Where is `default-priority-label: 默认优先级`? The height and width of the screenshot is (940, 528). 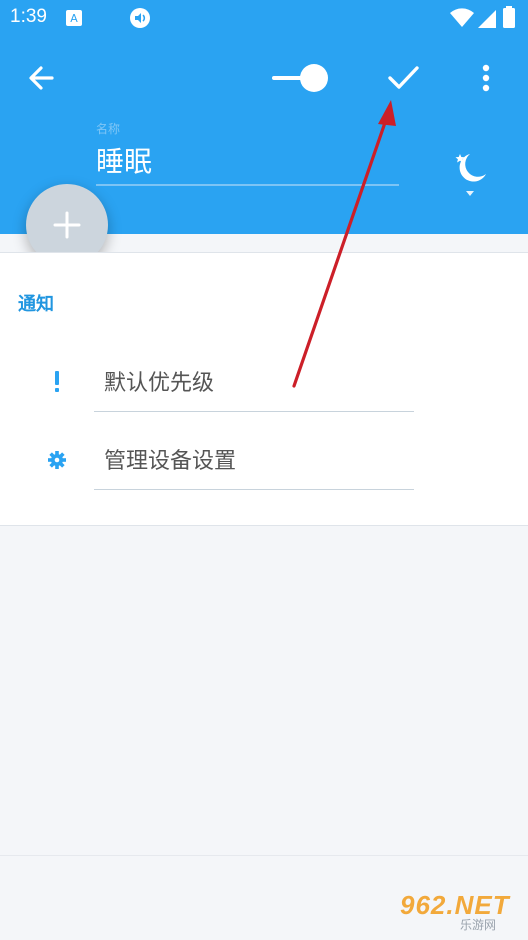 default-priority-label: 默认优先级 is located at coordinates (159, 383).